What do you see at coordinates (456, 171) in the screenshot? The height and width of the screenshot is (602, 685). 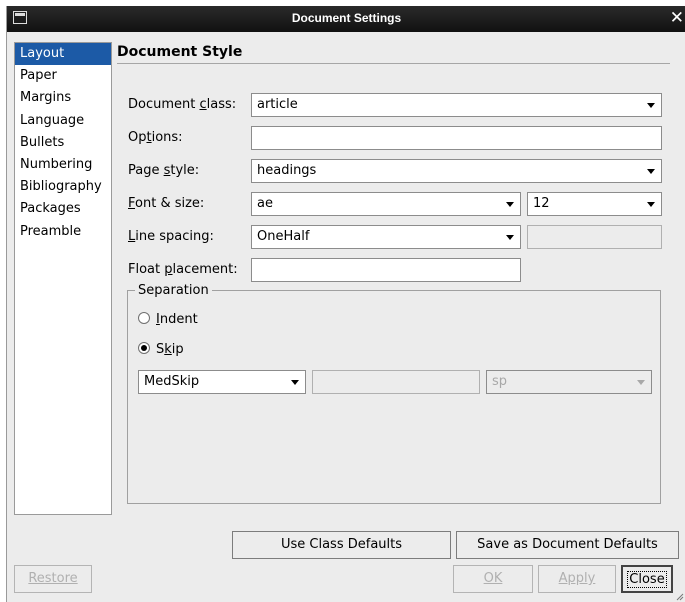 I see `page-style-select: headings` at bounding box center [456, 171].